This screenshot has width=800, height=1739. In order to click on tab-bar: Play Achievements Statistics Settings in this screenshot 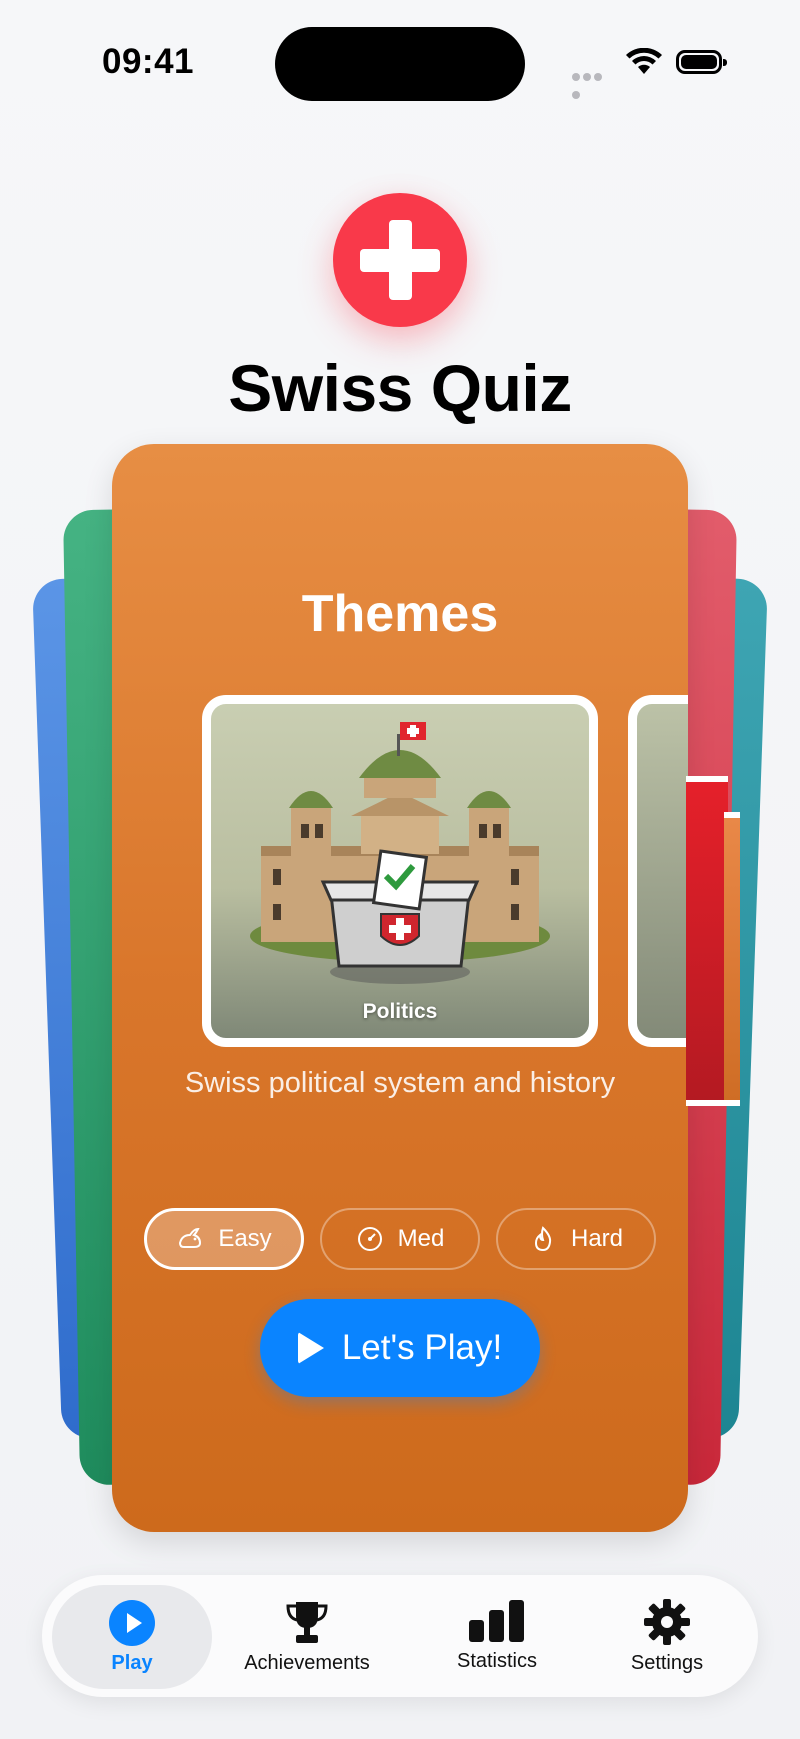, I will do `click(400, 1636)`.